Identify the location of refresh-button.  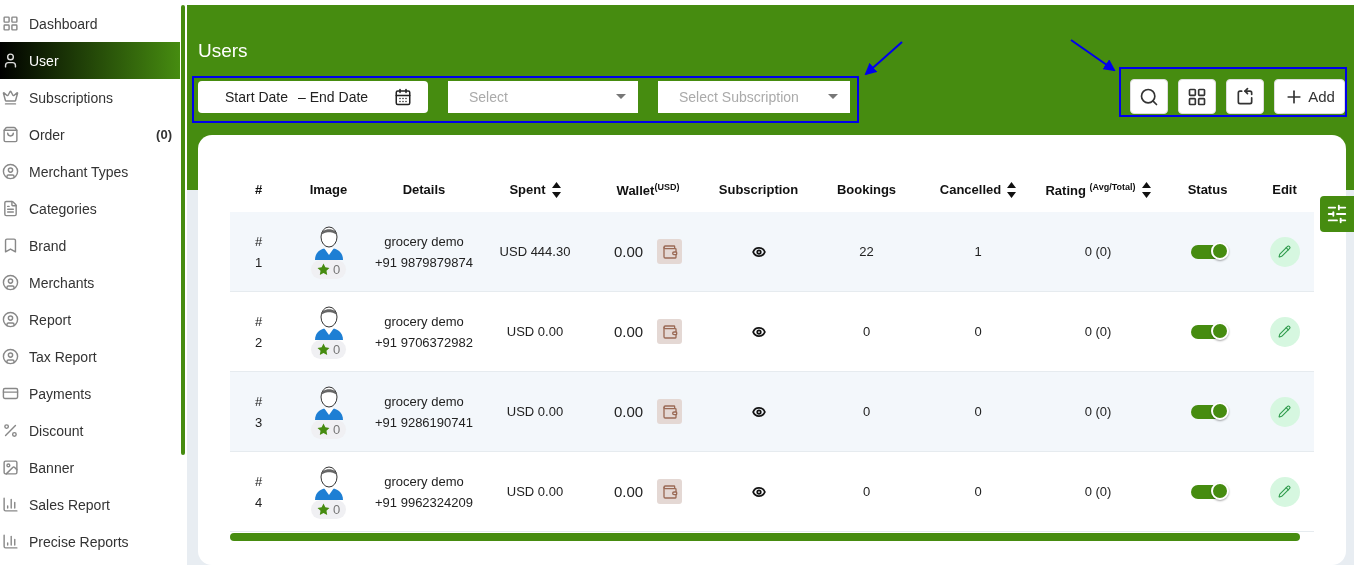
(1245, 96).